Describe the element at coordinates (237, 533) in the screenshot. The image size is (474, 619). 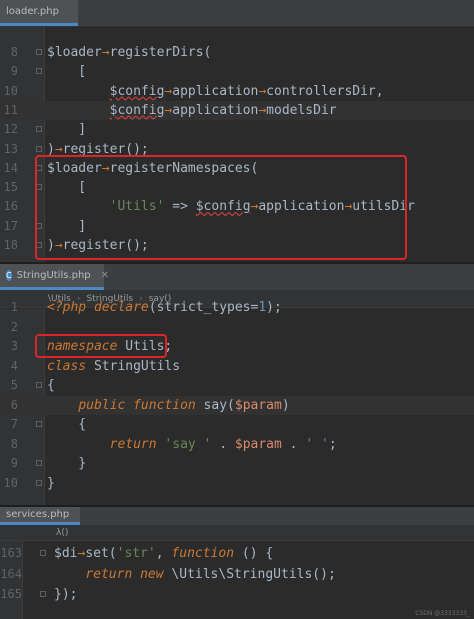
I see `breadcrumb: λ()` at that location.